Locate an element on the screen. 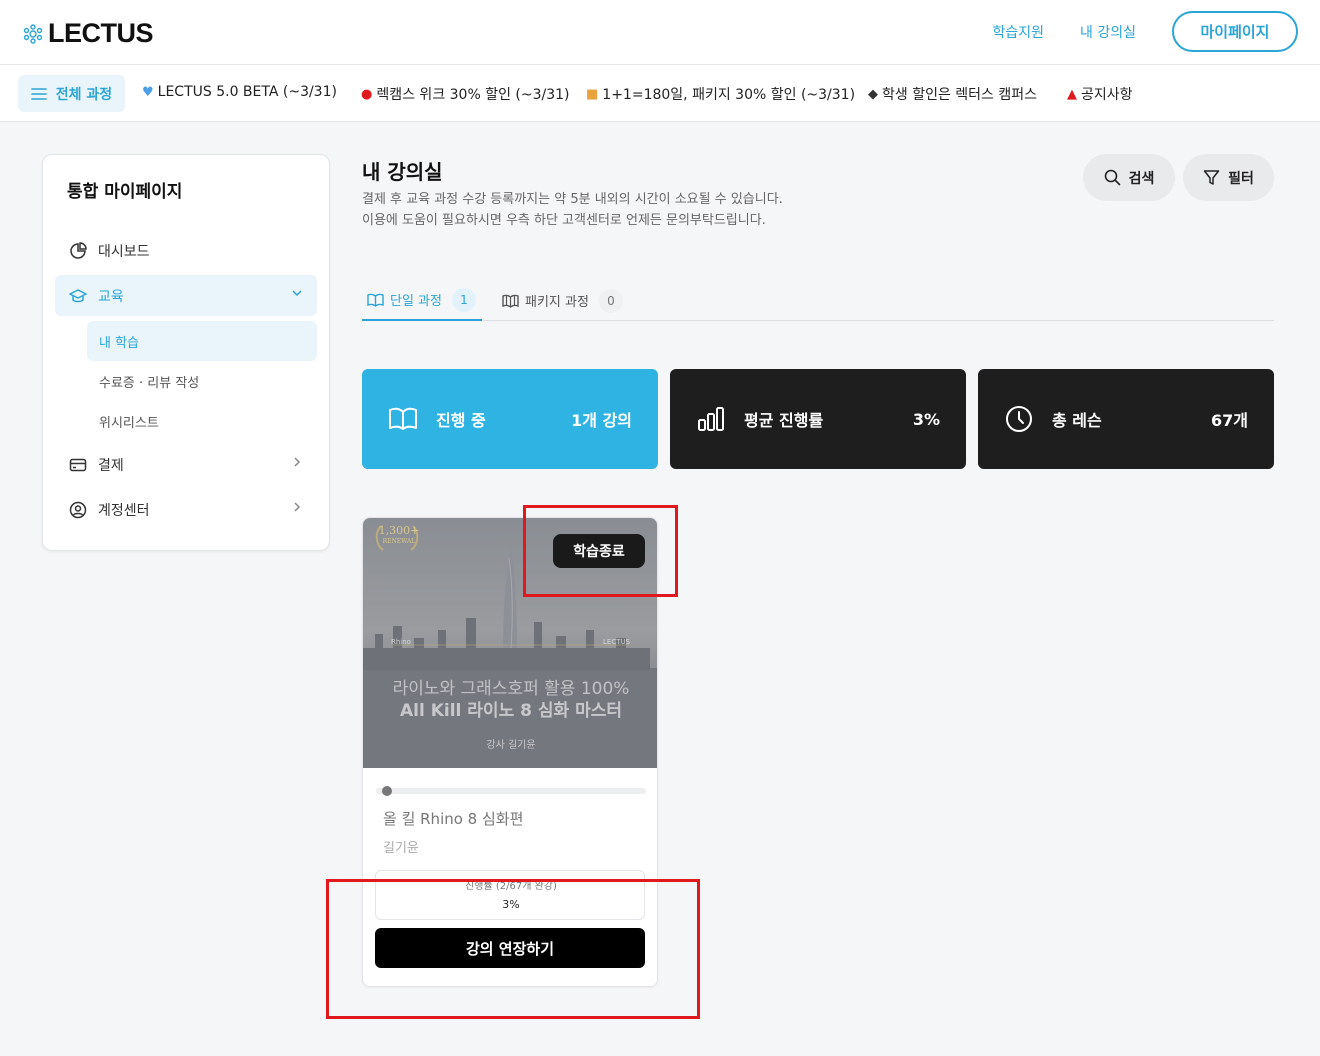 This screenshot has height=1056, width=1320. thumbnail-brand-right: LECTUS is located at coordinates (617, 642).